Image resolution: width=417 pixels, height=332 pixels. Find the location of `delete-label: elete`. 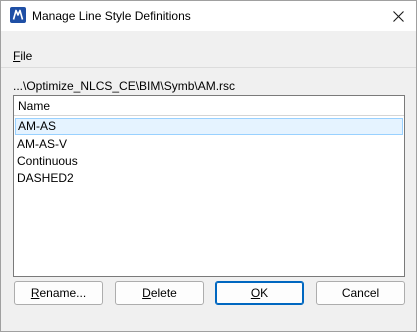

delete-label: elete is located at coordinates (163, 293).